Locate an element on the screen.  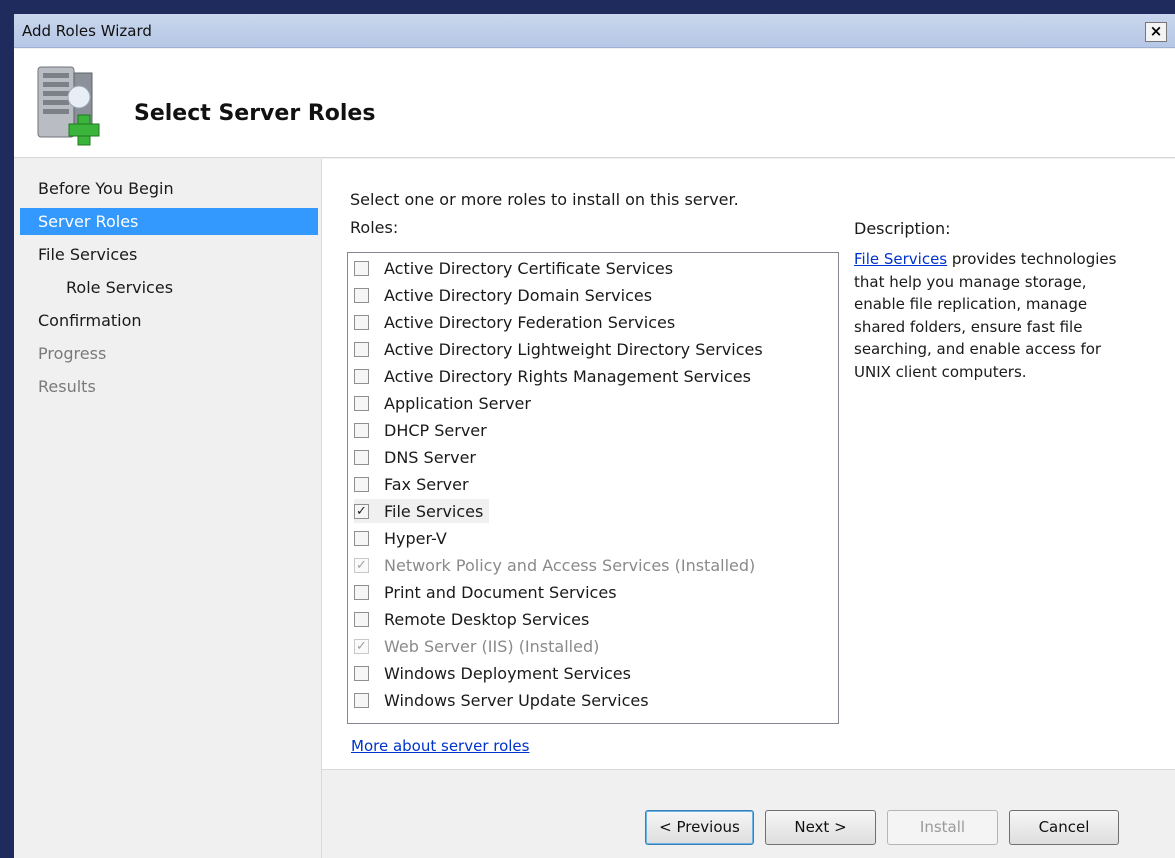
role-item: ✓ Web Server (IIS) (Installed) is located at coordinates (479, 646).